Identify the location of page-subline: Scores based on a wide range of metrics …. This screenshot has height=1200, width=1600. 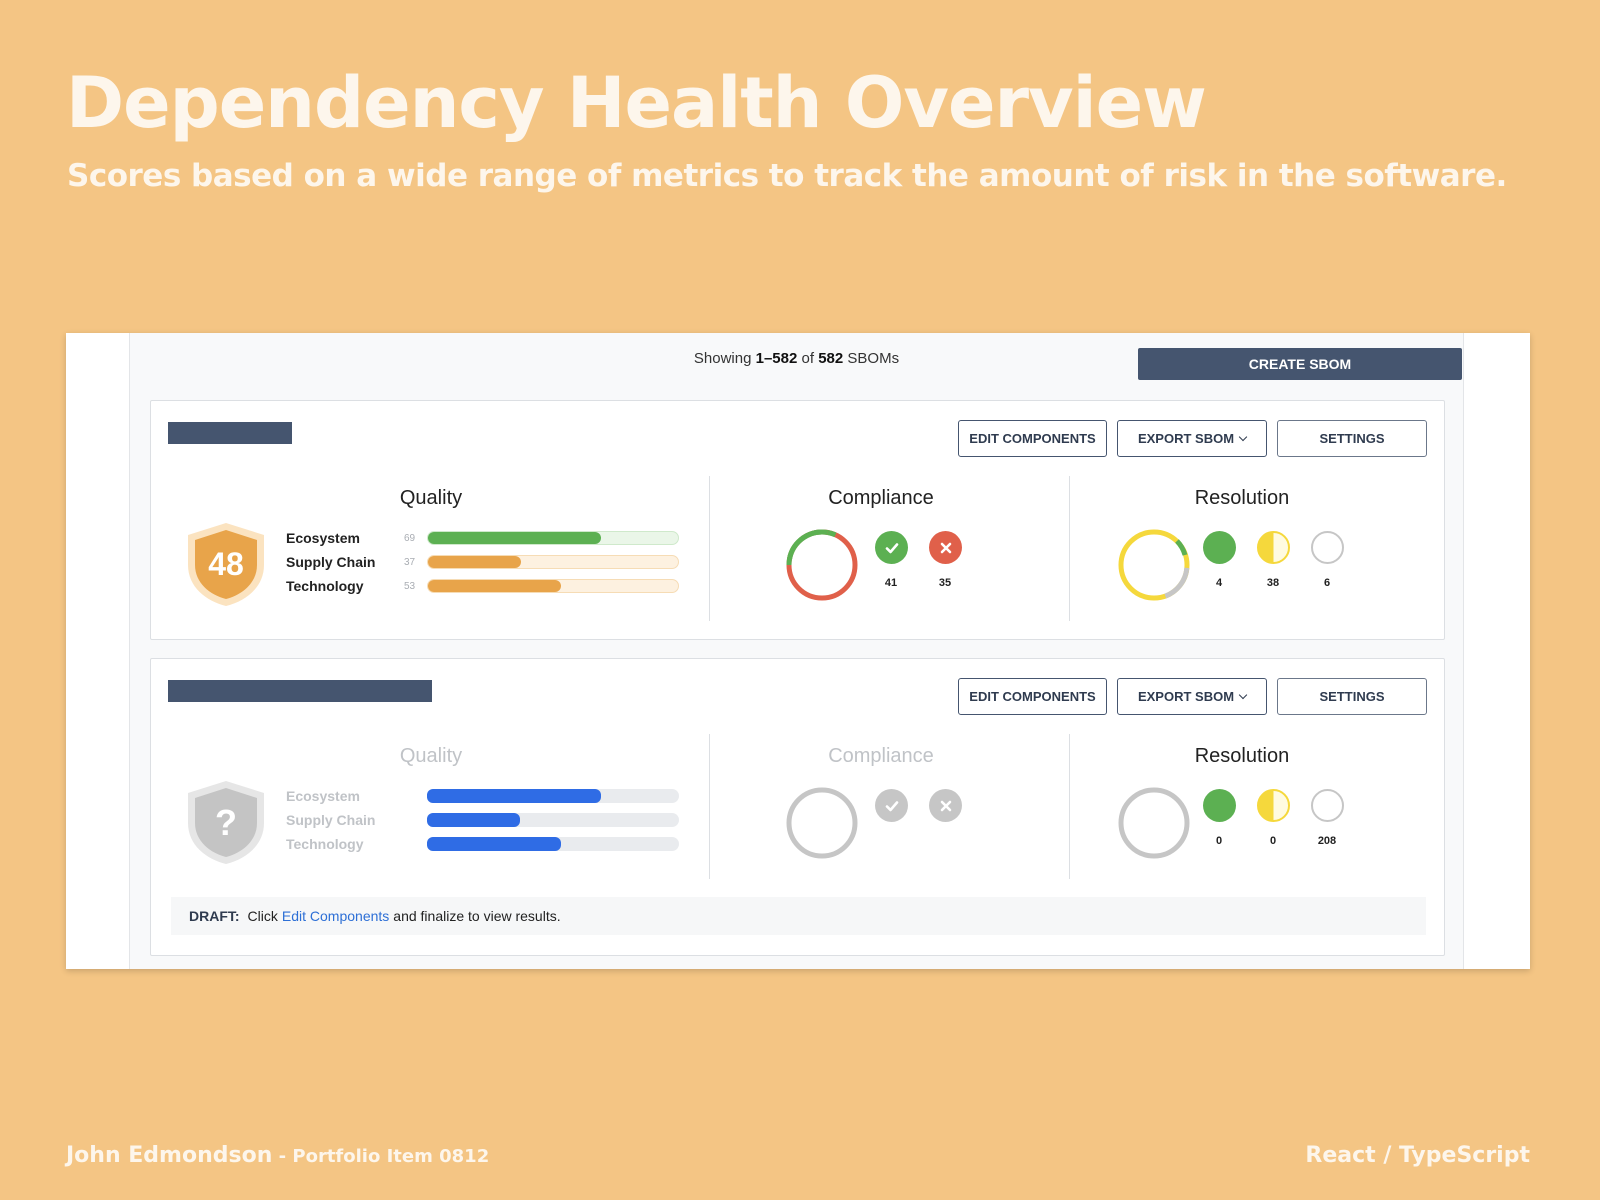
(787, 176).